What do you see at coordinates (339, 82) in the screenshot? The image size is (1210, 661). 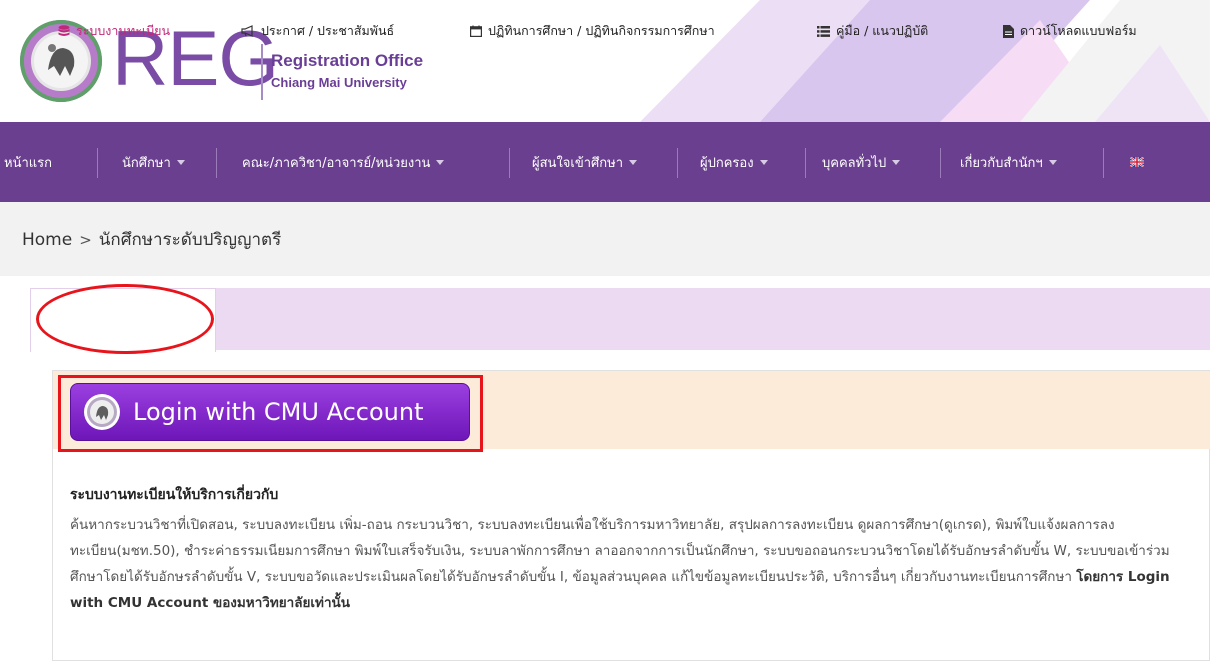 I see `university-name: Chiang Mai University` at bounding box center [339, 82].